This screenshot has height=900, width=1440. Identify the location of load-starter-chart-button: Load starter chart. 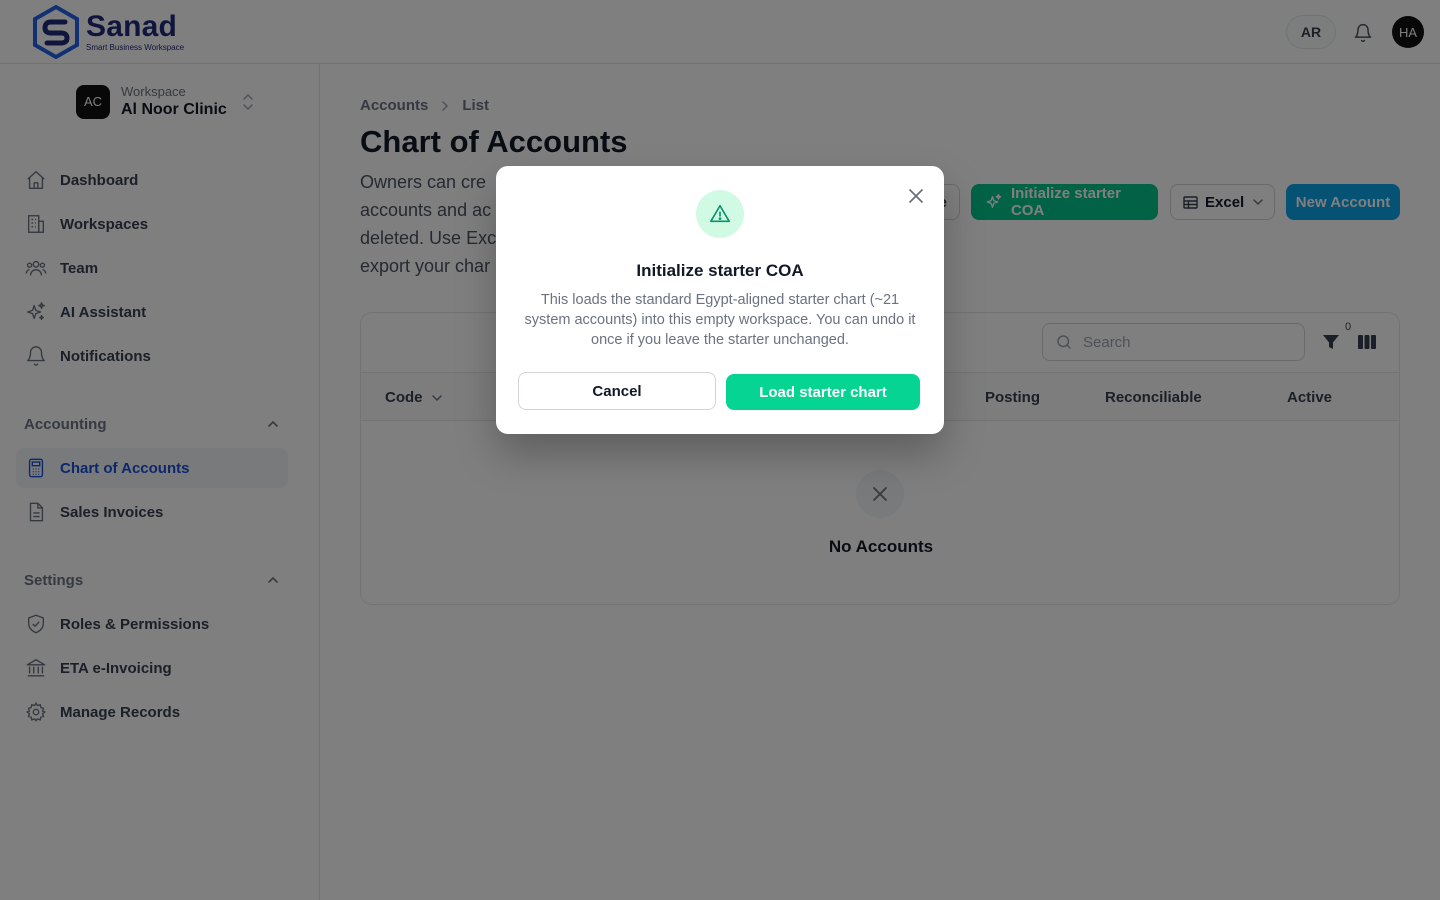
(823, 392).